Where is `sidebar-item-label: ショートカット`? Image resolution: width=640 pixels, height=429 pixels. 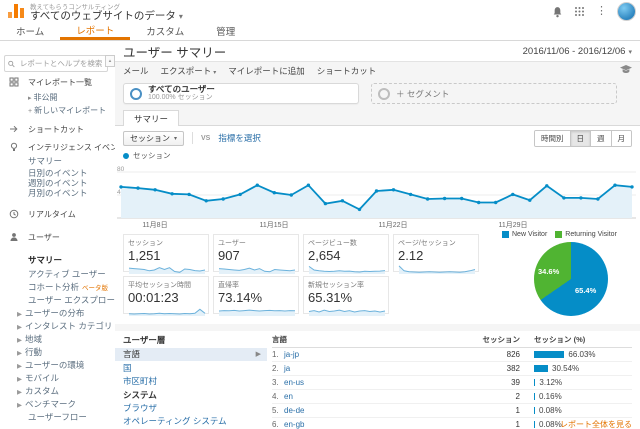
sidebar-item-label: ショートカット is located at coordinates (56, 129).